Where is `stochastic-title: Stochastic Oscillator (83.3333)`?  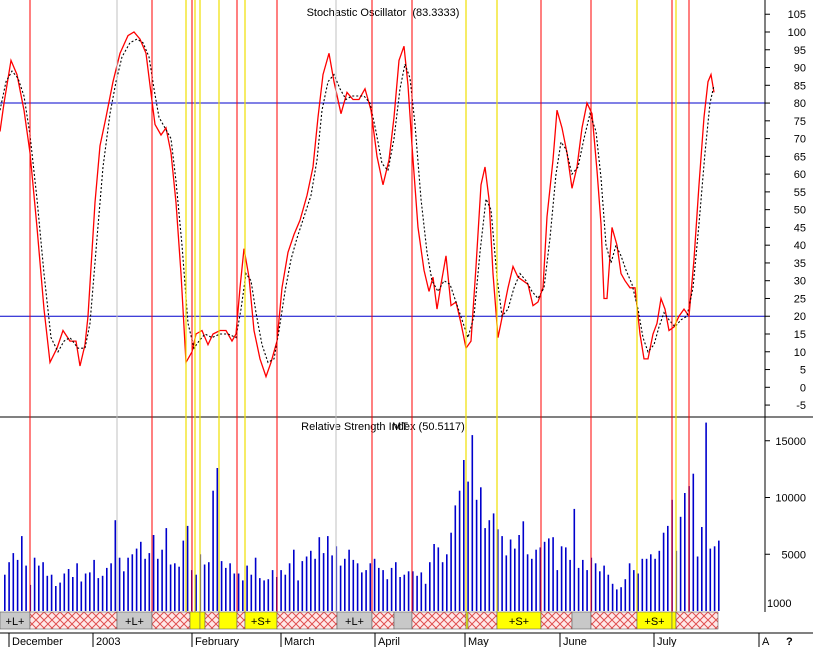 stochastic-title: Stochastic Oscillator (83.3333) is located at coordinates (383, 13).